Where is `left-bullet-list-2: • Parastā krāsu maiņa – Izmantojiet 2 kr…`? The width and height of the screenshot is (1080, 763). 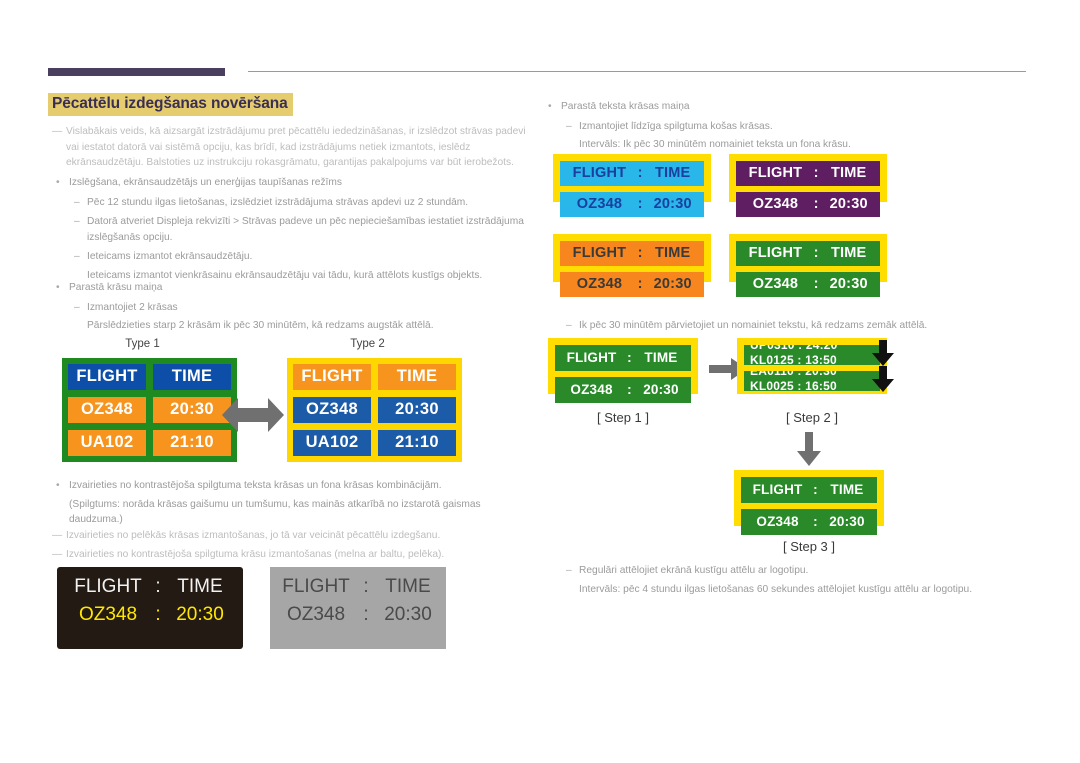 left-bullet-list-2: • Parastā krāsu maiņa – Izmantojiet 2 kr… is located at coordinates (296, 307).